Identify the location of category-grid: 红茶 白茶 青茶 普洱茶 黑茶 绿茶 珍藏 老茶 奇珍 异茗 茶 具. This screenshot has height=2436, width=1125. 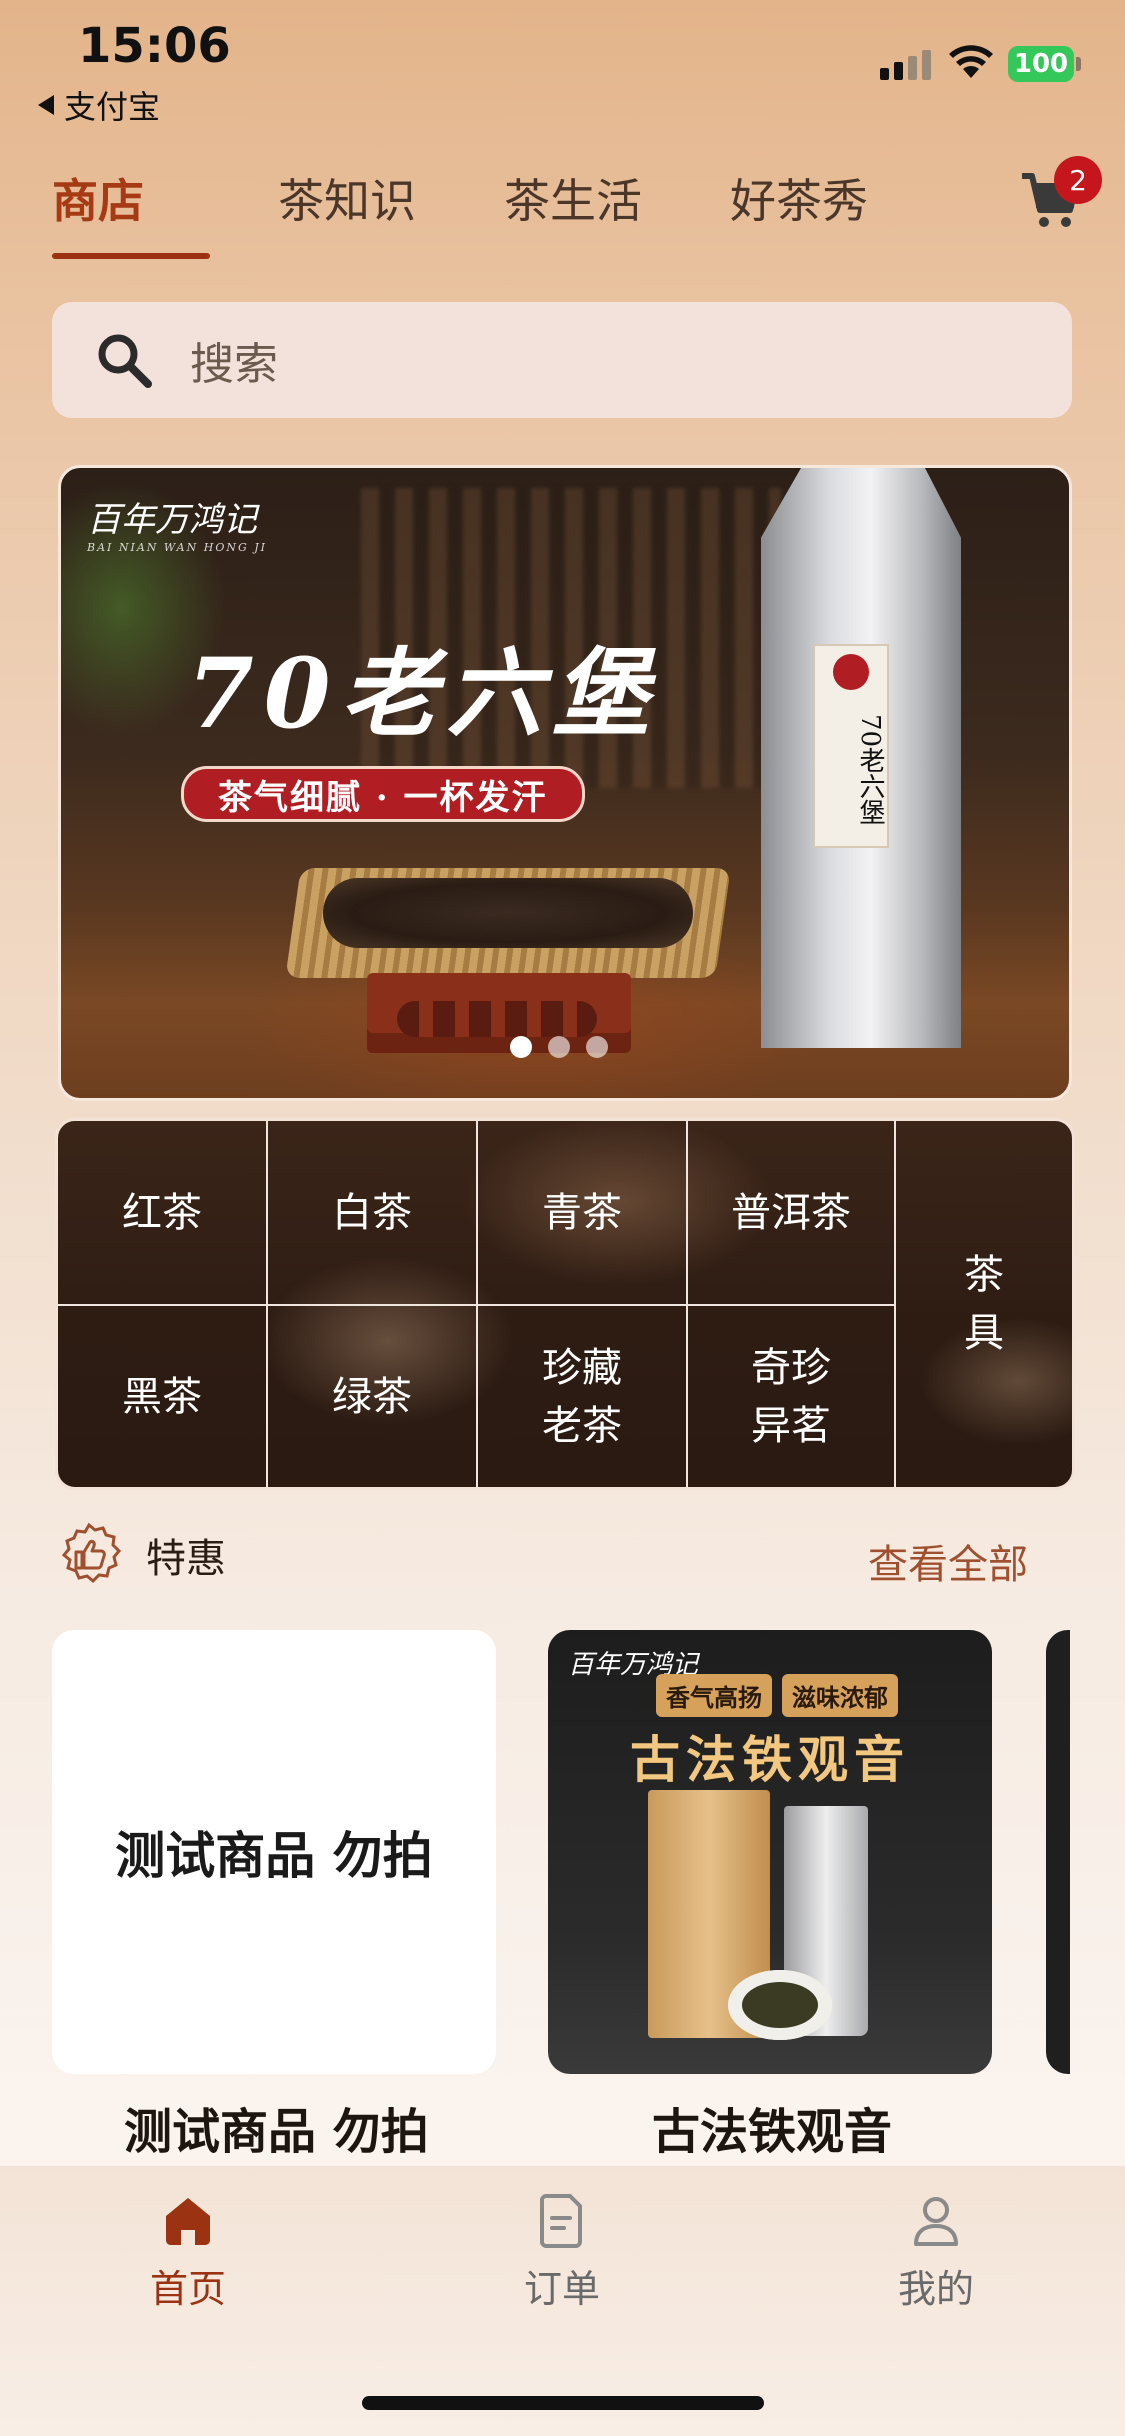
(565, 1304).